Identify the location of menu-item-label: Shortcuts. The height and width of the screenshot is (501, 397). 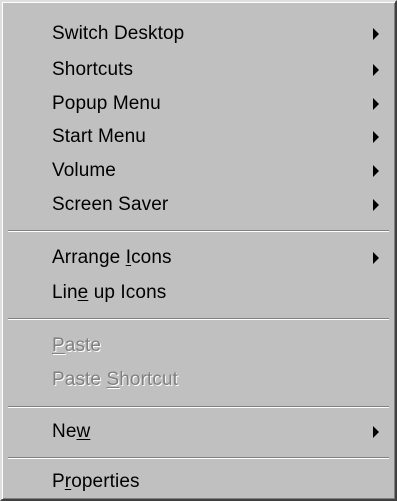
(93, 69).